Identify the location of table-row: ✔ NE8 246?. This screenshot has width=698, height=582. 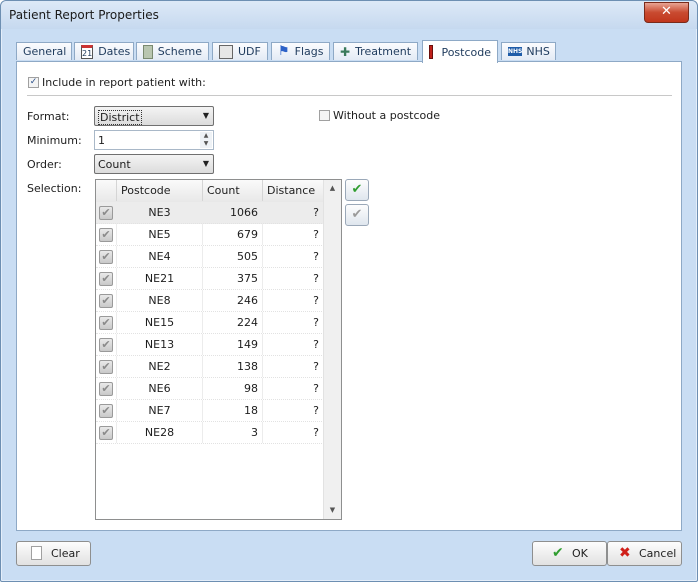
(210, 301).